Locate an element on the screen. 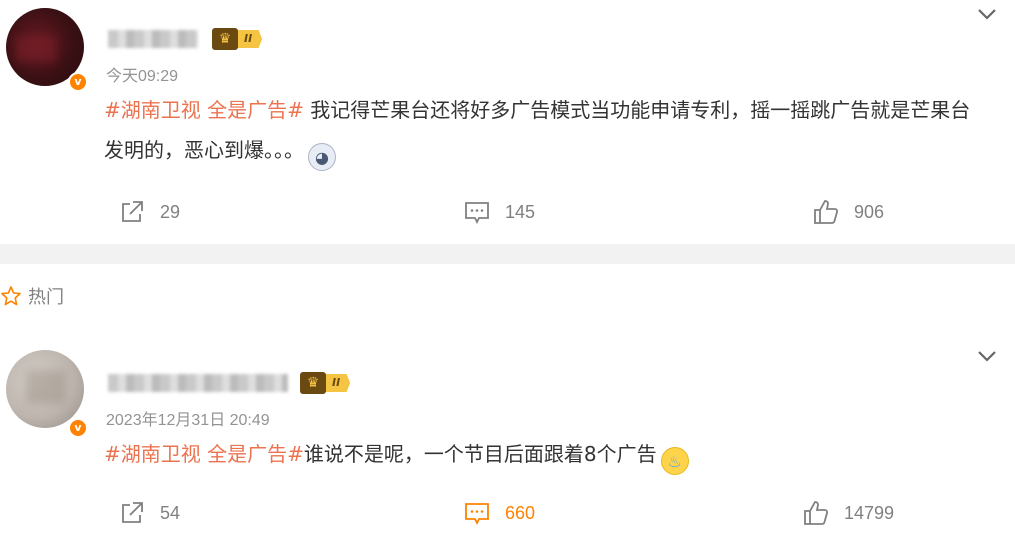 This screenshot has height=534, width=1015. forward-button: 54 is located at coordinates (149, 513).